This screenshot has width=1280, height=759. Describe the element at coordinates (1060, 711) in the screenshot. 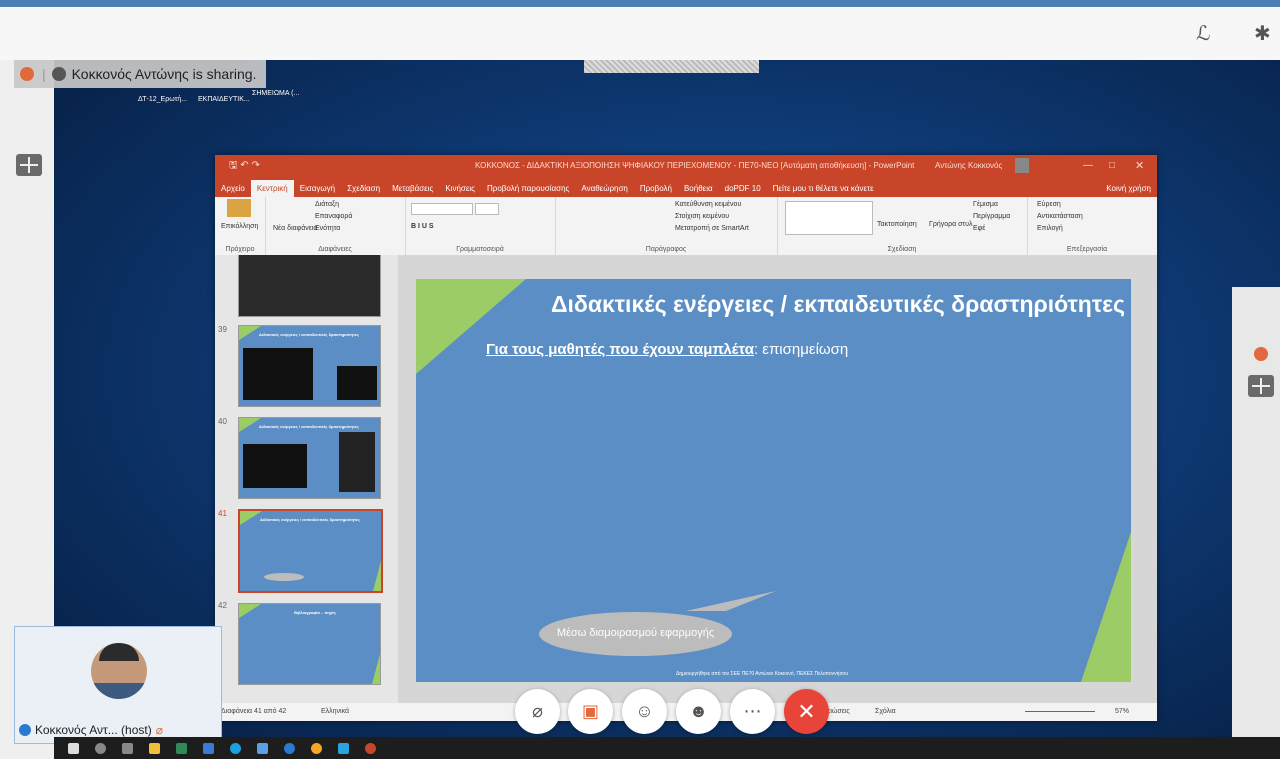

I see `zoom-slider` at that location.